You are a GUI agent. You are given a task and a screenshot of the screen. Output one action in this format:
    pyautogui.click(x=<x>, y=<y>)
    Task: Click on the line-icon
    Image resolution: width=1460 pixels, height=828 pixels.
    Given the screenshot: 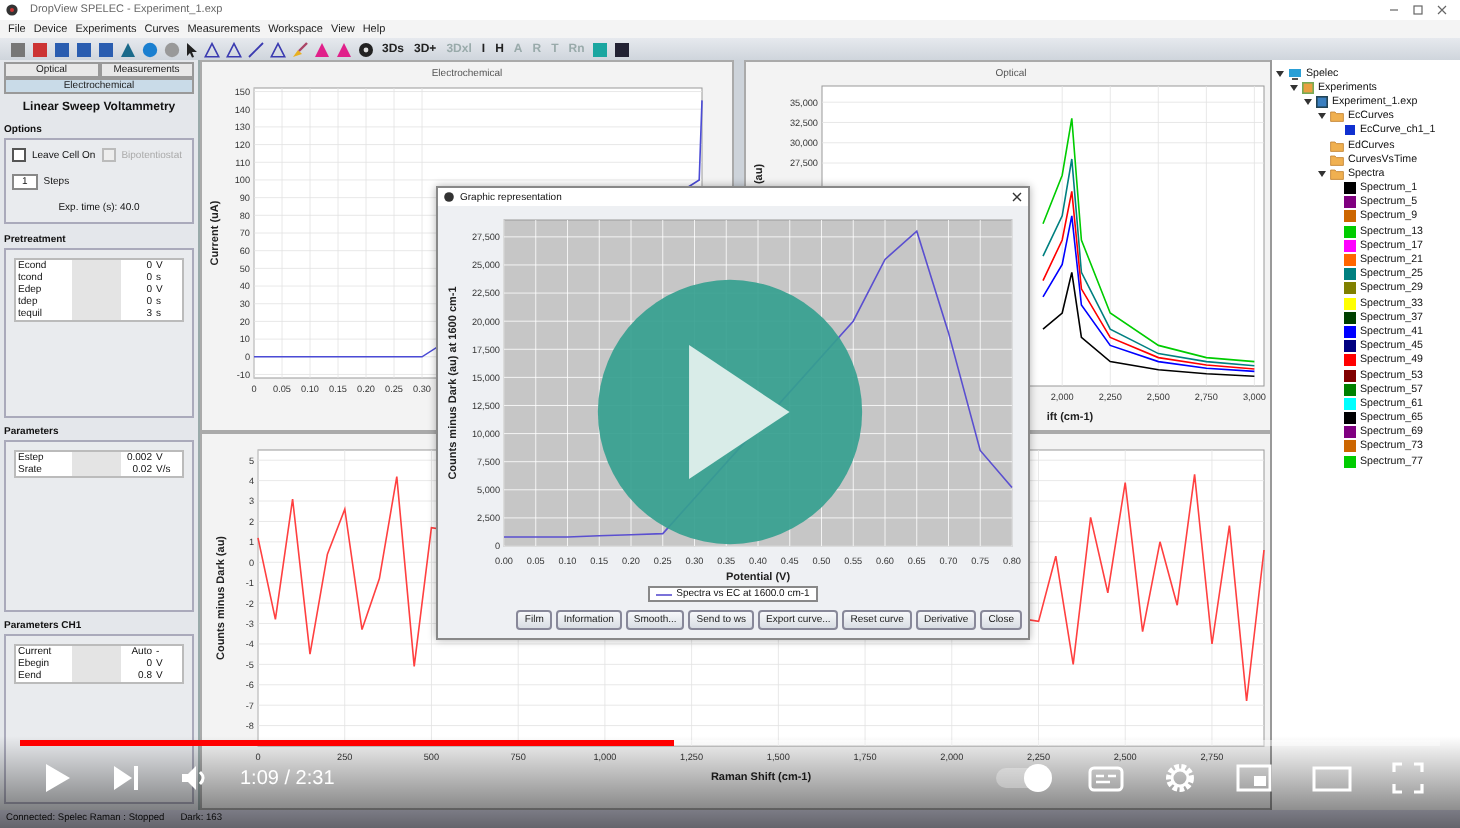 What is the action you would take?
    pyautogui.click(x=256, y=49)
    